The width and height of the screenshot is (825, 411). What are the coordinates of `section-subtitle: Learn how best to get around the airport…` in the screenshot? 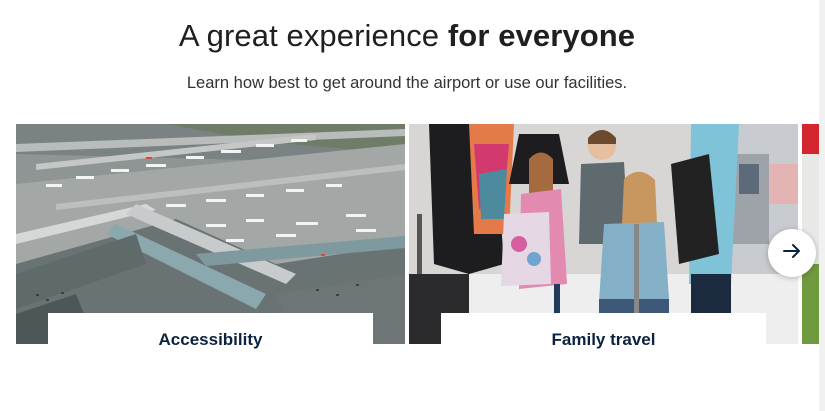 It's located at (407, 83).